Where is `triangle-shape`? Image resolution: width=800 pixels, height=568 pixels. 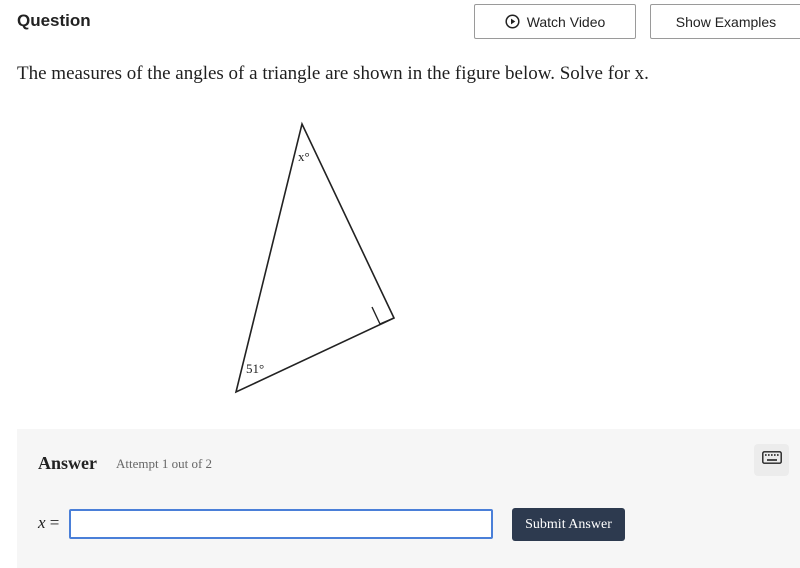
triangle-shape is located at coordinates (315, 257).